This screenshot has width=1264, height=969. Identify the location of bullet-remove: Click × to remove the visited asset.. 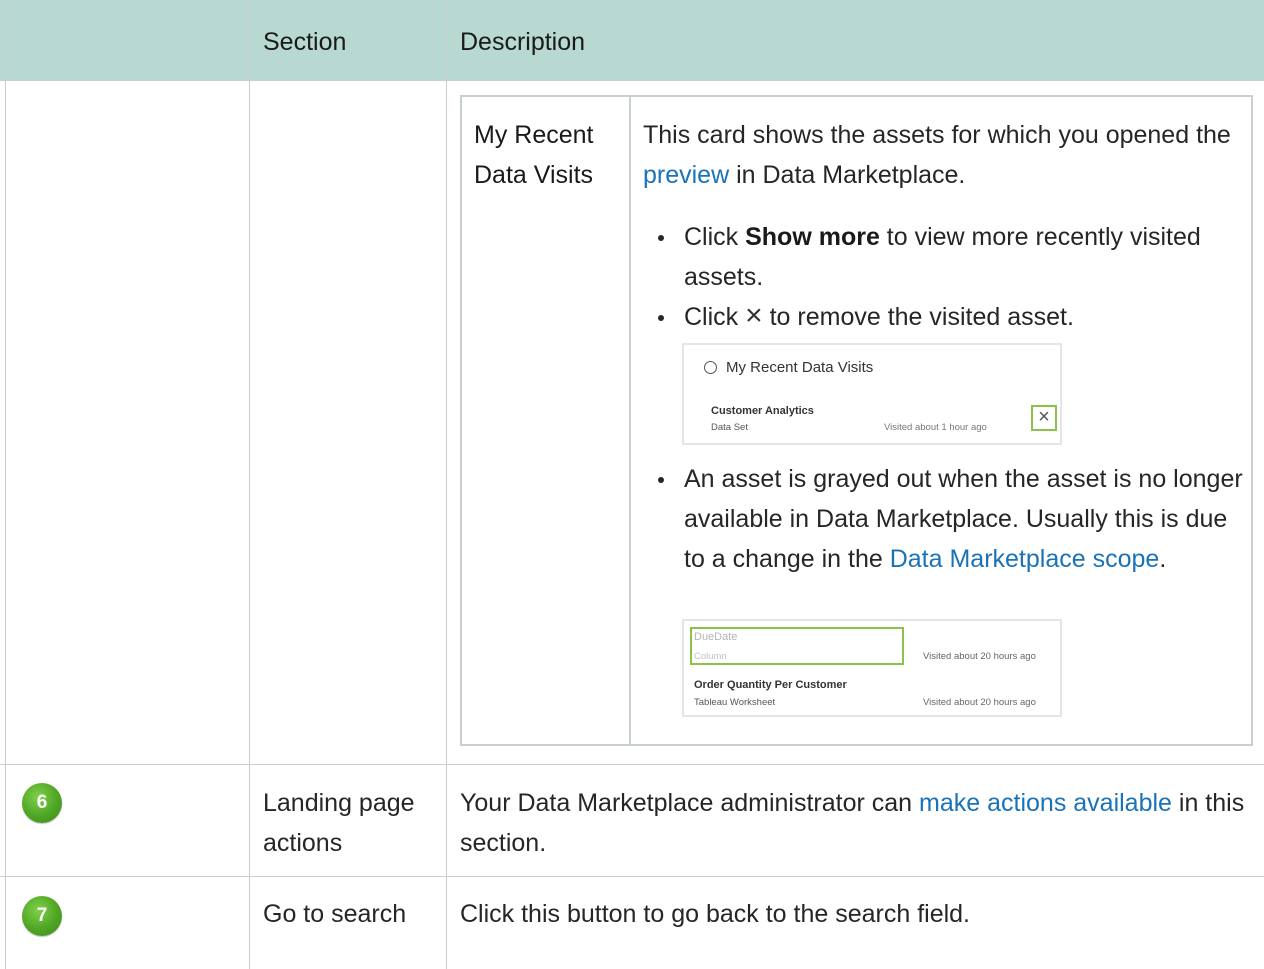
(943, 317).